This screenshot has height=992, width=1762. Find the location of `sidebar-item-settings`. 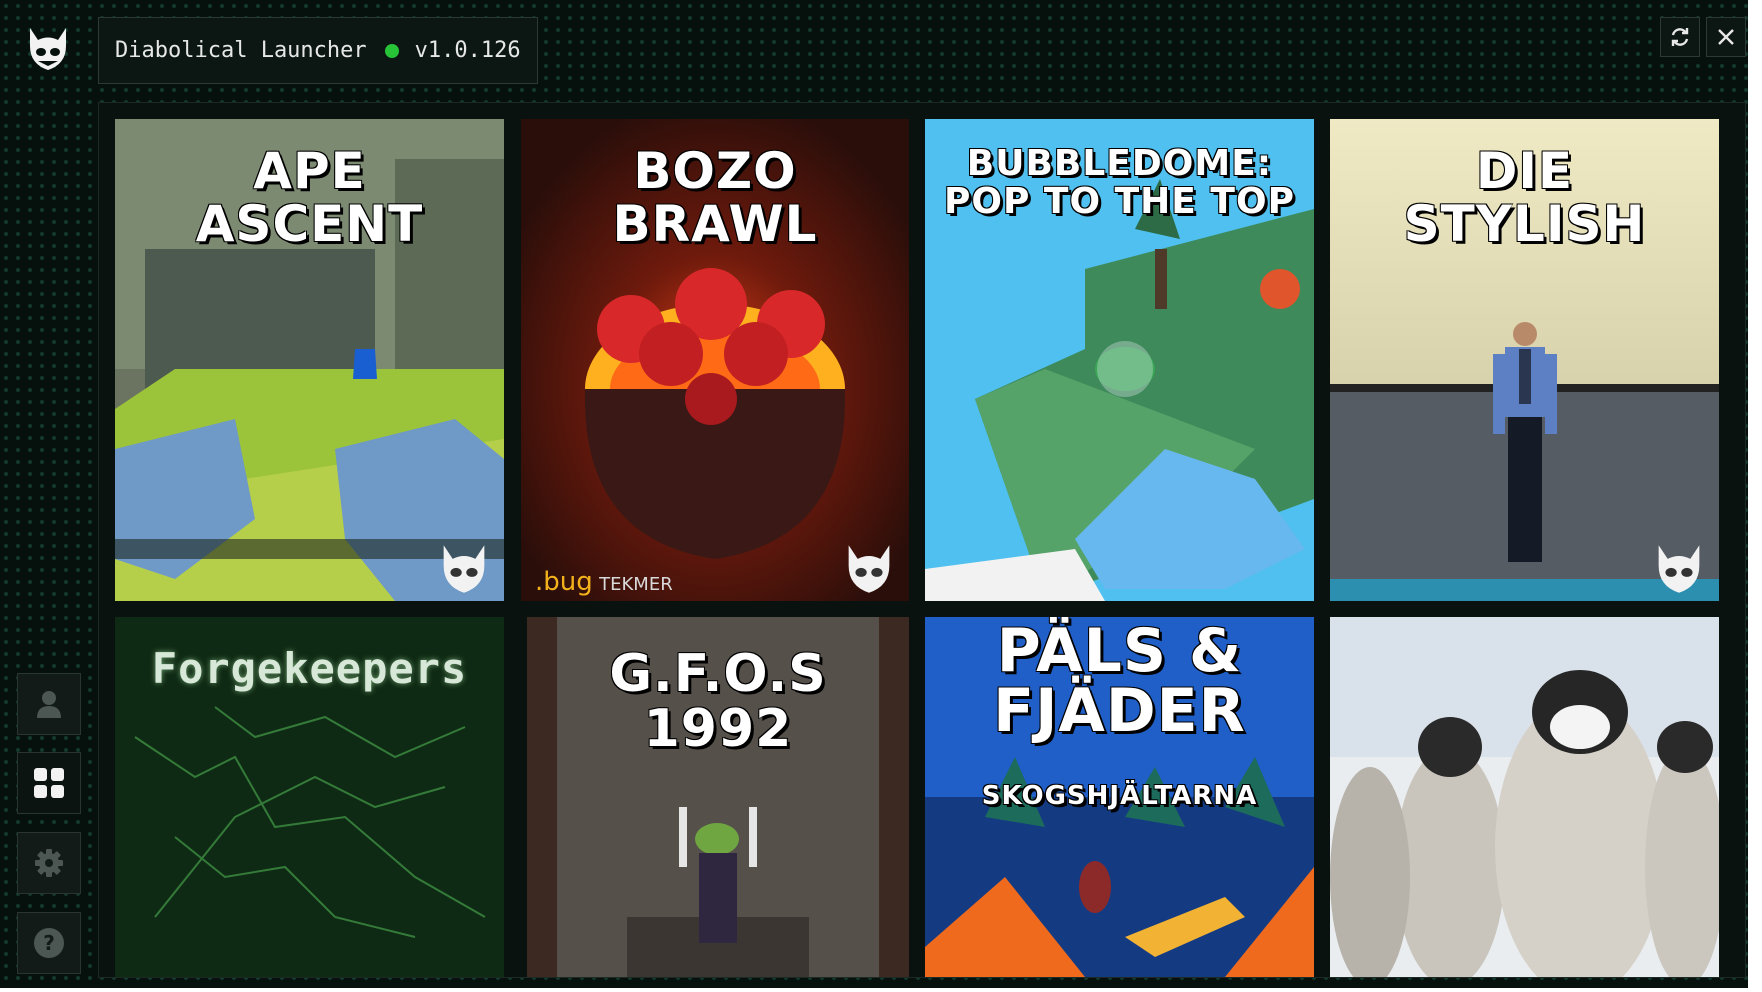

sidebar-item-settings is located at coordinates (49, 863).